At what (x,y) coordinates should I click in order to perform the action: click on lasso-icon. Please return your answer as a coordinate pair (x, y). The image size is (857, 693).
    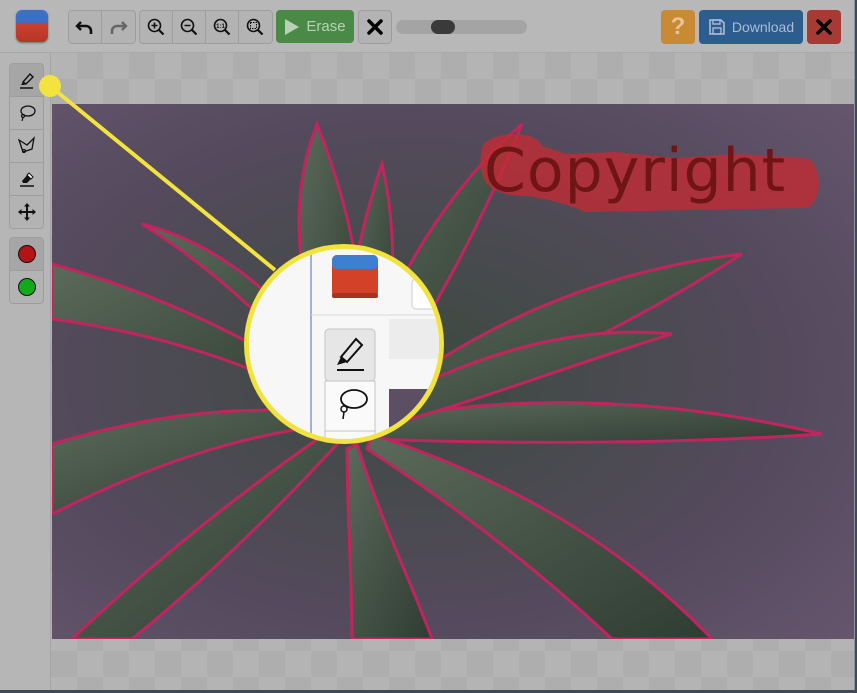
    Looking at the image, I should click on (27, 113).